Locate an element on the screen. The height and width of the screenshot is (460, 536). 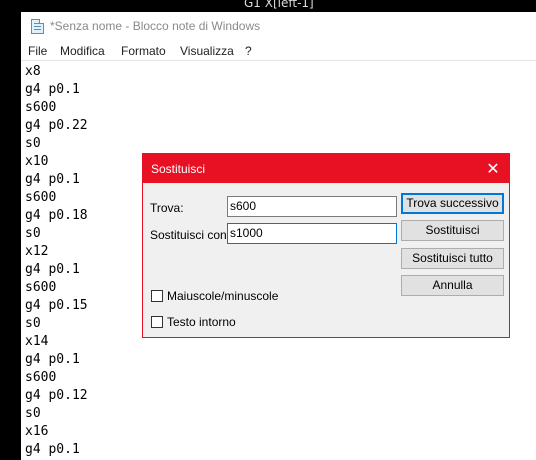
menu-bar: File Modifica Formato Visualizza ? is located at coordinates (278, 50).